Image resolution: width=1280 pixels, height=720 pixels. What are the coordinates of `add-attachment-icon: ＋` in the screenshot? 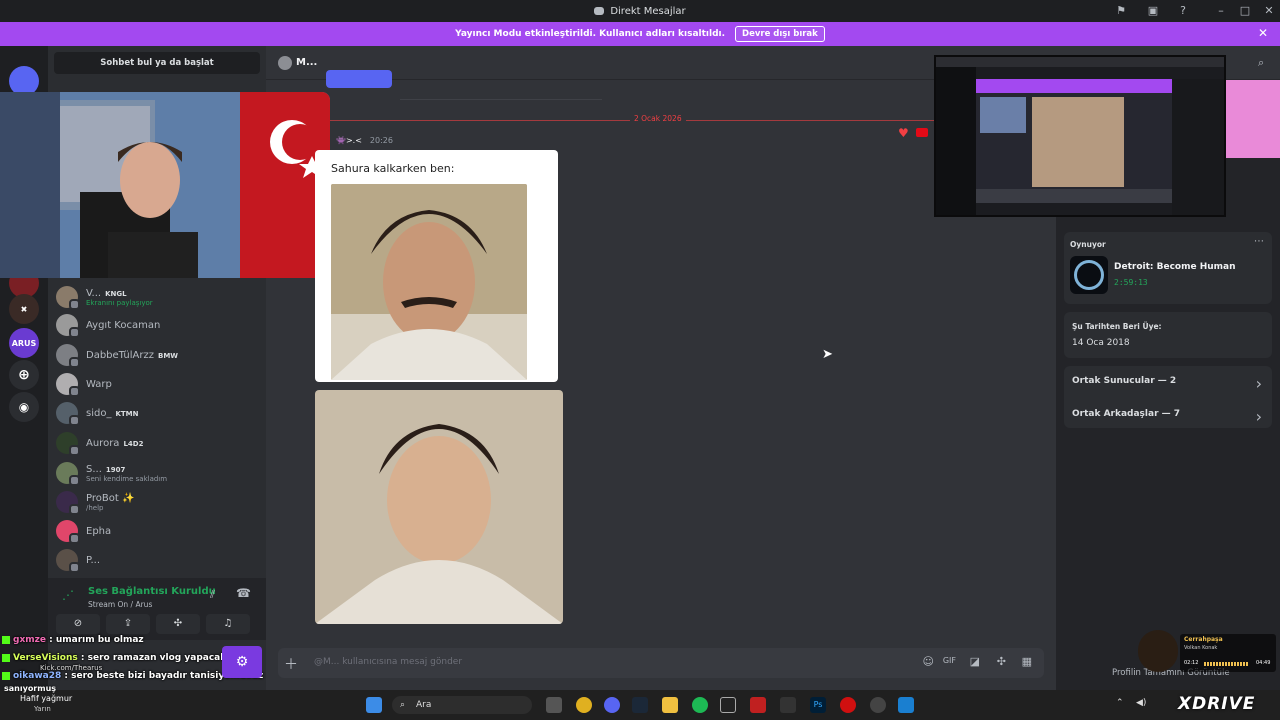 It's located at (291, 664).